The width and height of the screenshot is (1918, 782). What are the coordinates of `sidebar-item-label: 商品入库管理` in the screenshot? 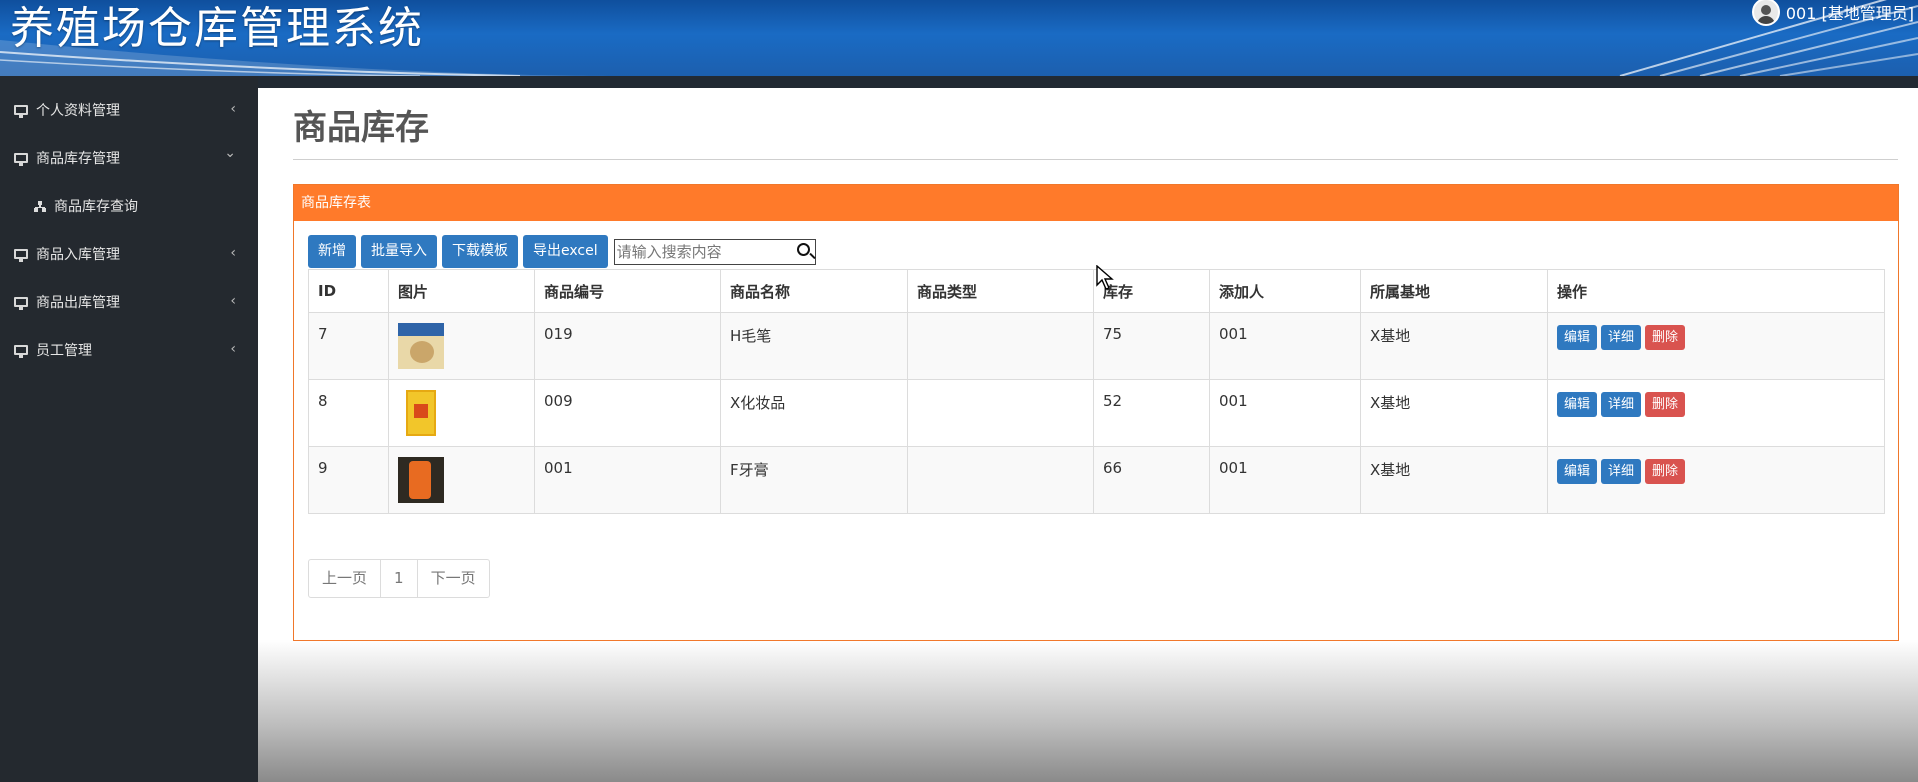 It's located at (78, 255).